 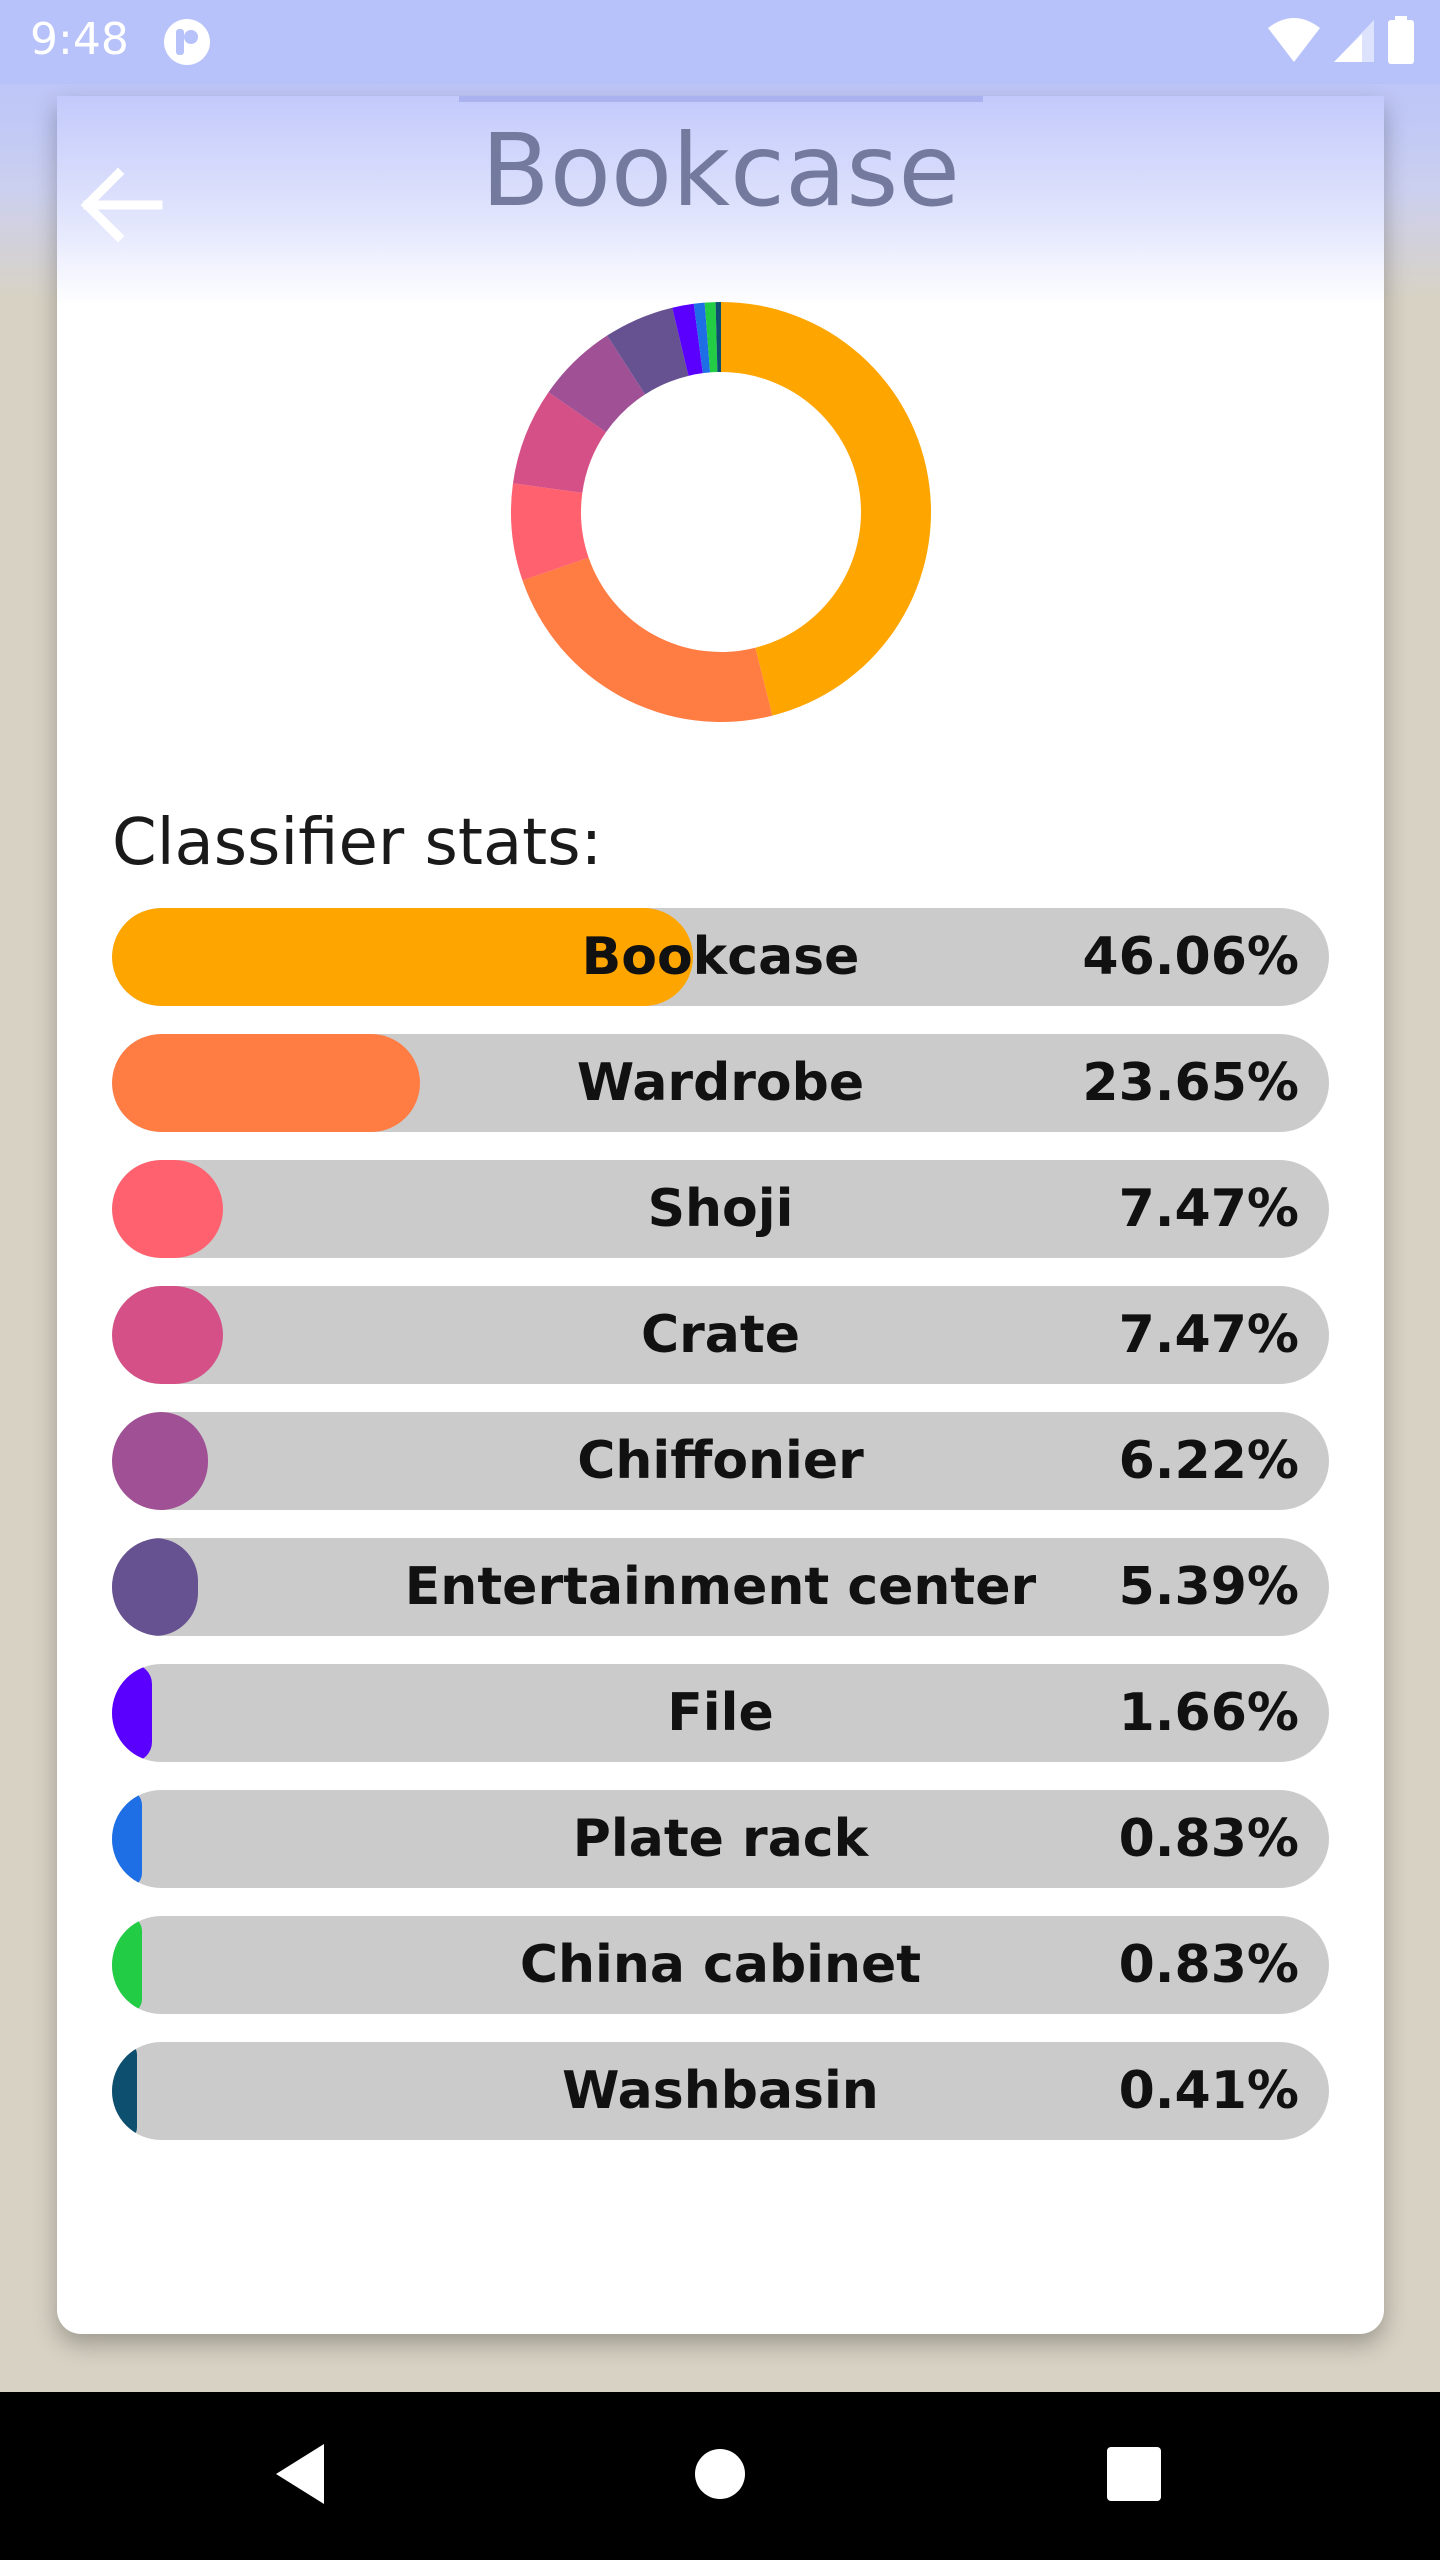 What do you see at coordinates (1208, 1587) in the screenshot?
I see `stat-value: 5.39%` at bounding box center [1208, 1587].